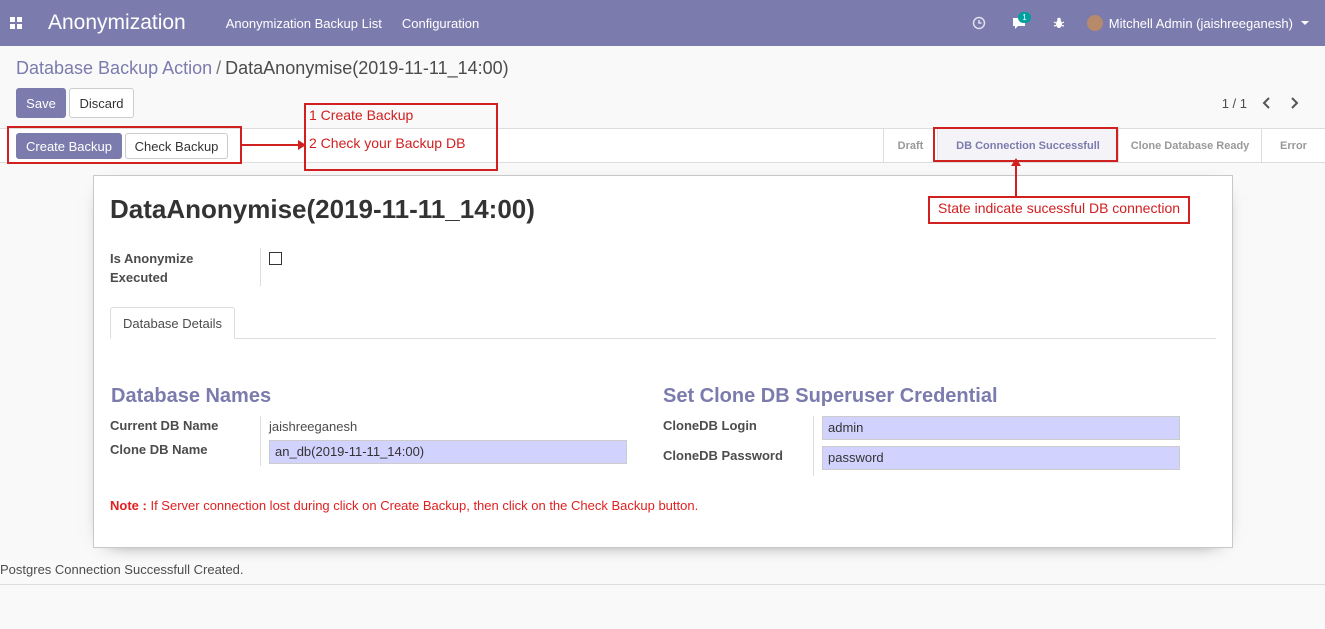  I want to click on annotation-state-text: State indicate sucessful DB connection, so click(1059, 208).